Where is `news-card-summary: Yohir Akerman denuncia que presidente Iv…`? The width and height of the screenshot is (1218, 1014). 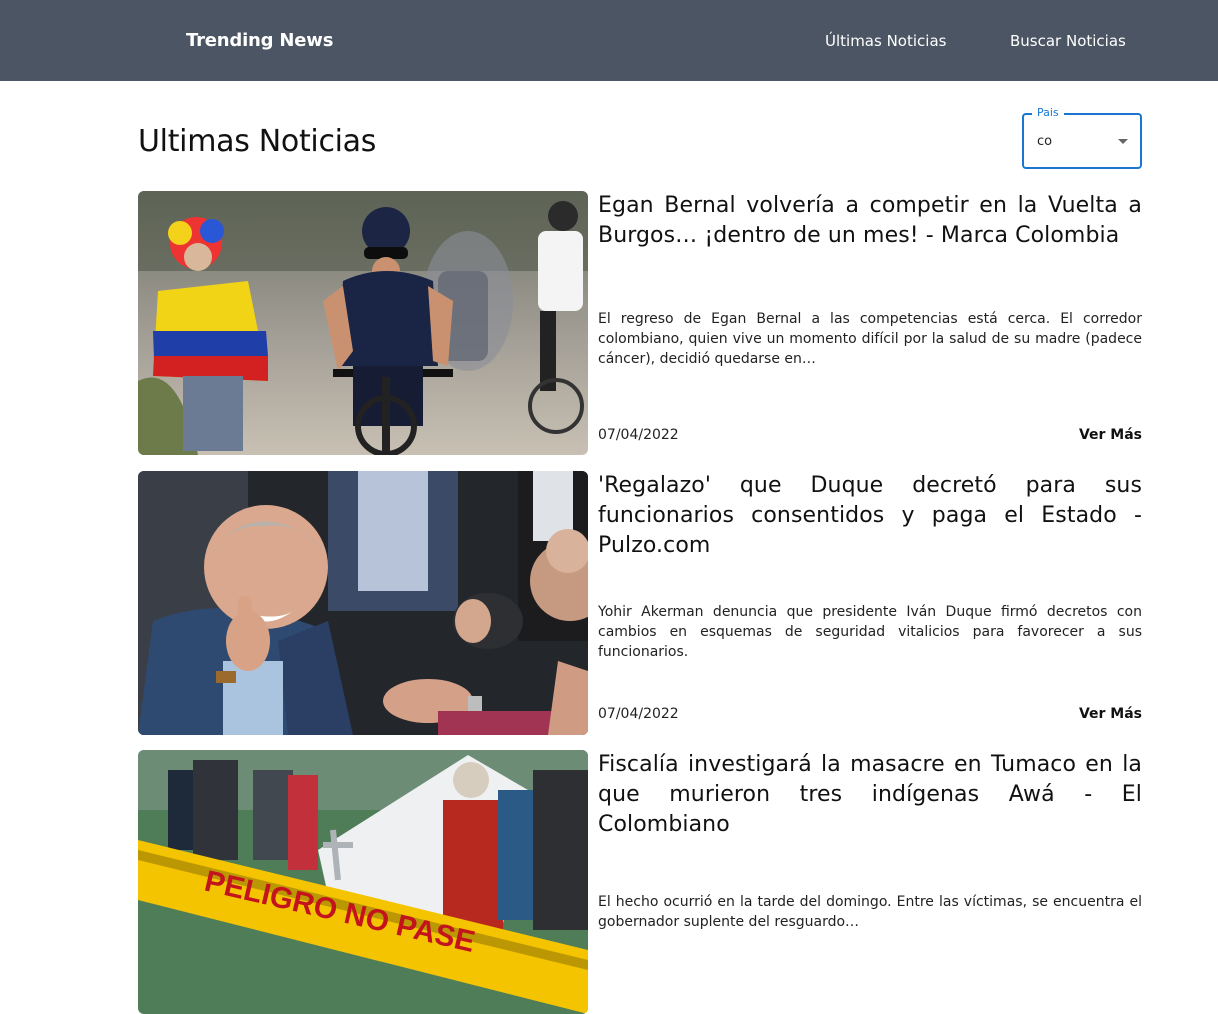 news-card-summary: Yohir Akerman denuncia que presidente Iv… is located at coordinates (870, 632).